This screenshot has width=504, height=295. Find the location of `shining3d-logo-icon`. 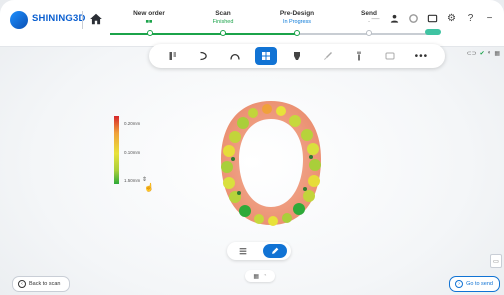

shining3d-logo-icon is located at coordinates (19, 20).